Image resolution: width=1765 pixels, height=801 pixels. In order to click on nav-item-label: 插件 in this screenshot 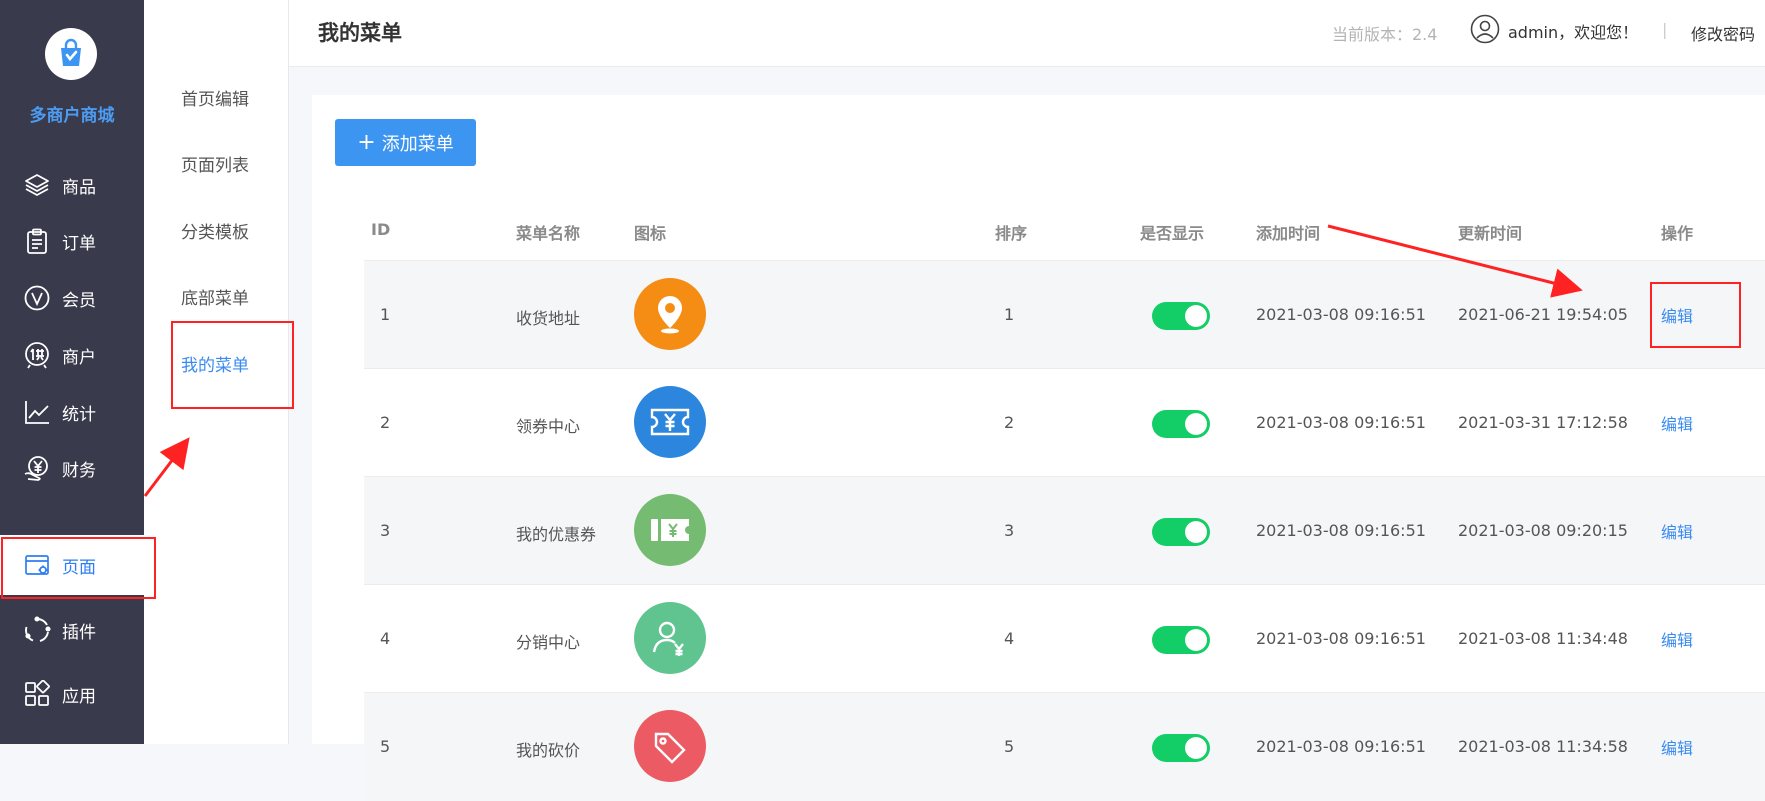, I will do `click(79, 632)`.